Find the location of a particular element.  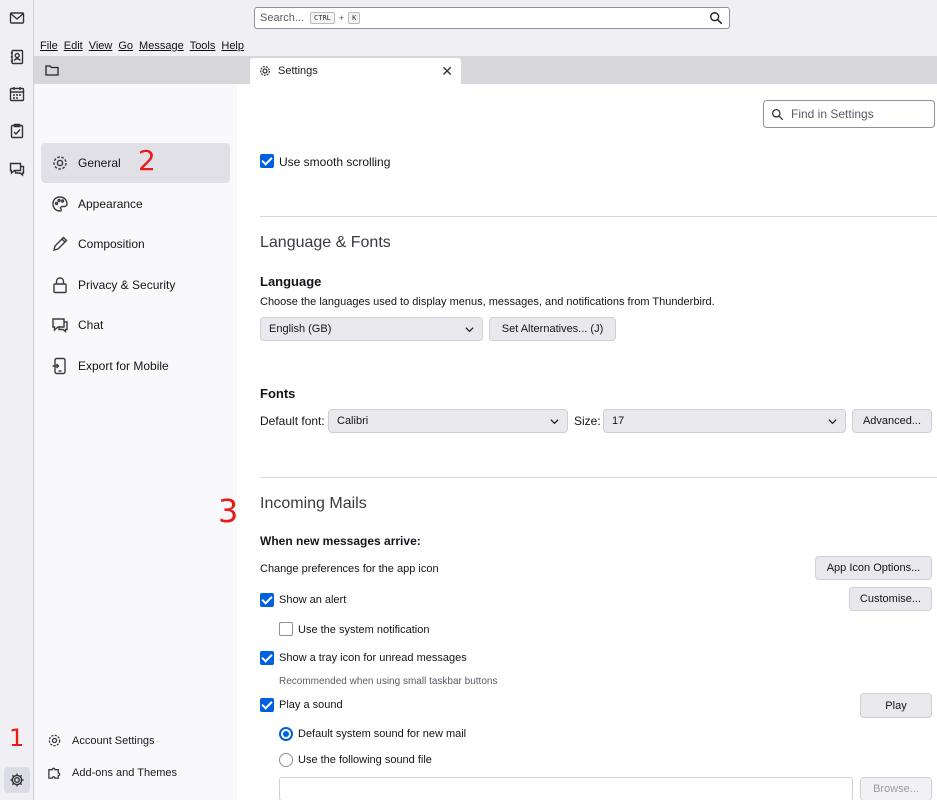

system-notification-checkbox is located at coordinates (286, 629).